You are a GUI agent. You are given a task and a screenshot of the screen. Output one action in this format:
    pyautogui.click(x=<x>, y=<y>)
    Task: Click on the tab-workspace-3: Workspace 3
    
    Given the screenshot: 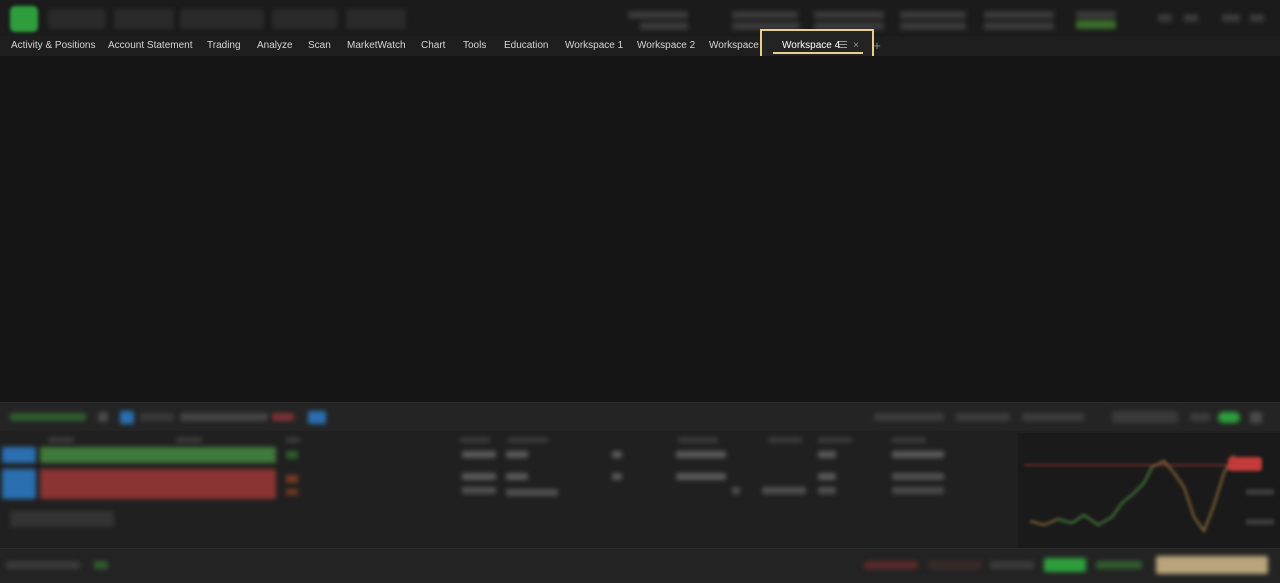 What is the action you would take?
    pyautogui.click(x=738, y=46)
    